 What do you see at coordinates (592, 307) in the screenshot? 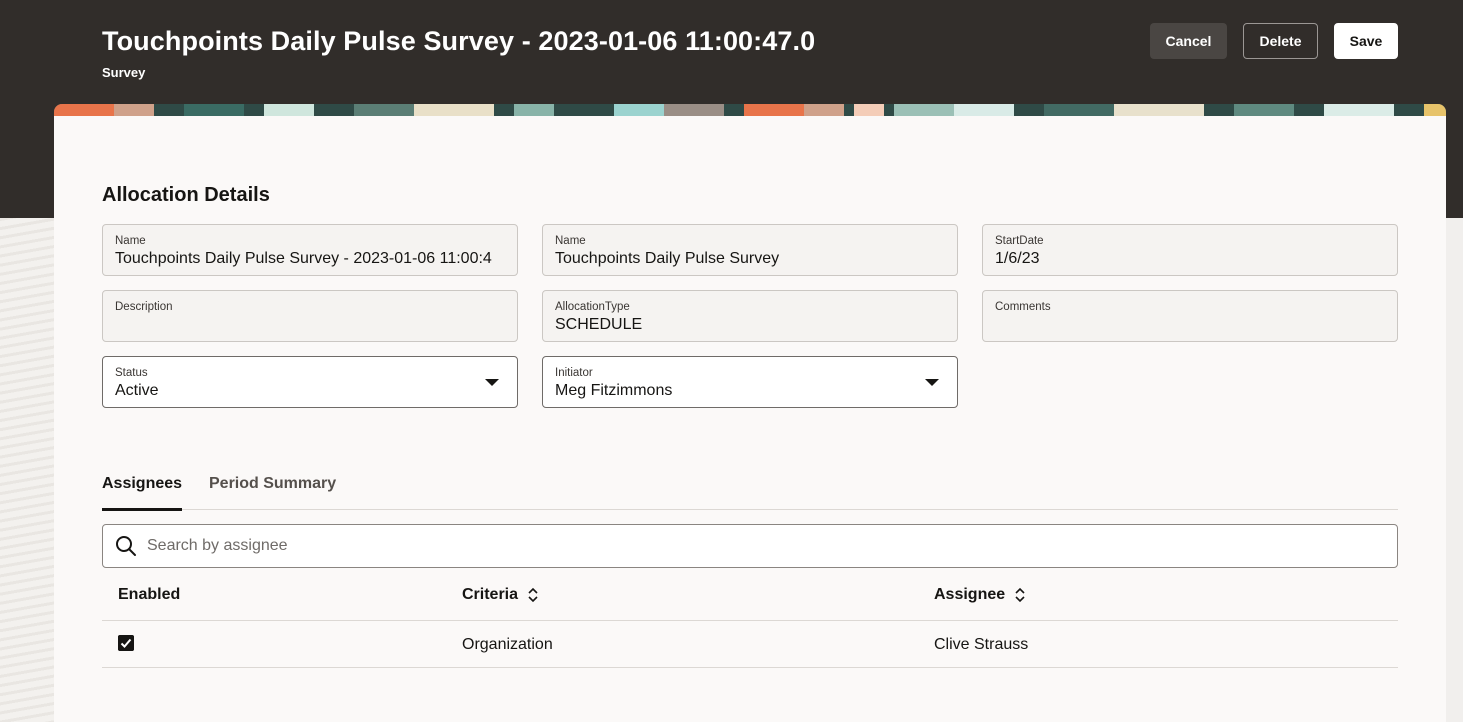
I see `allocation-type-label: AllocationType` at bounding box center [592, 307].